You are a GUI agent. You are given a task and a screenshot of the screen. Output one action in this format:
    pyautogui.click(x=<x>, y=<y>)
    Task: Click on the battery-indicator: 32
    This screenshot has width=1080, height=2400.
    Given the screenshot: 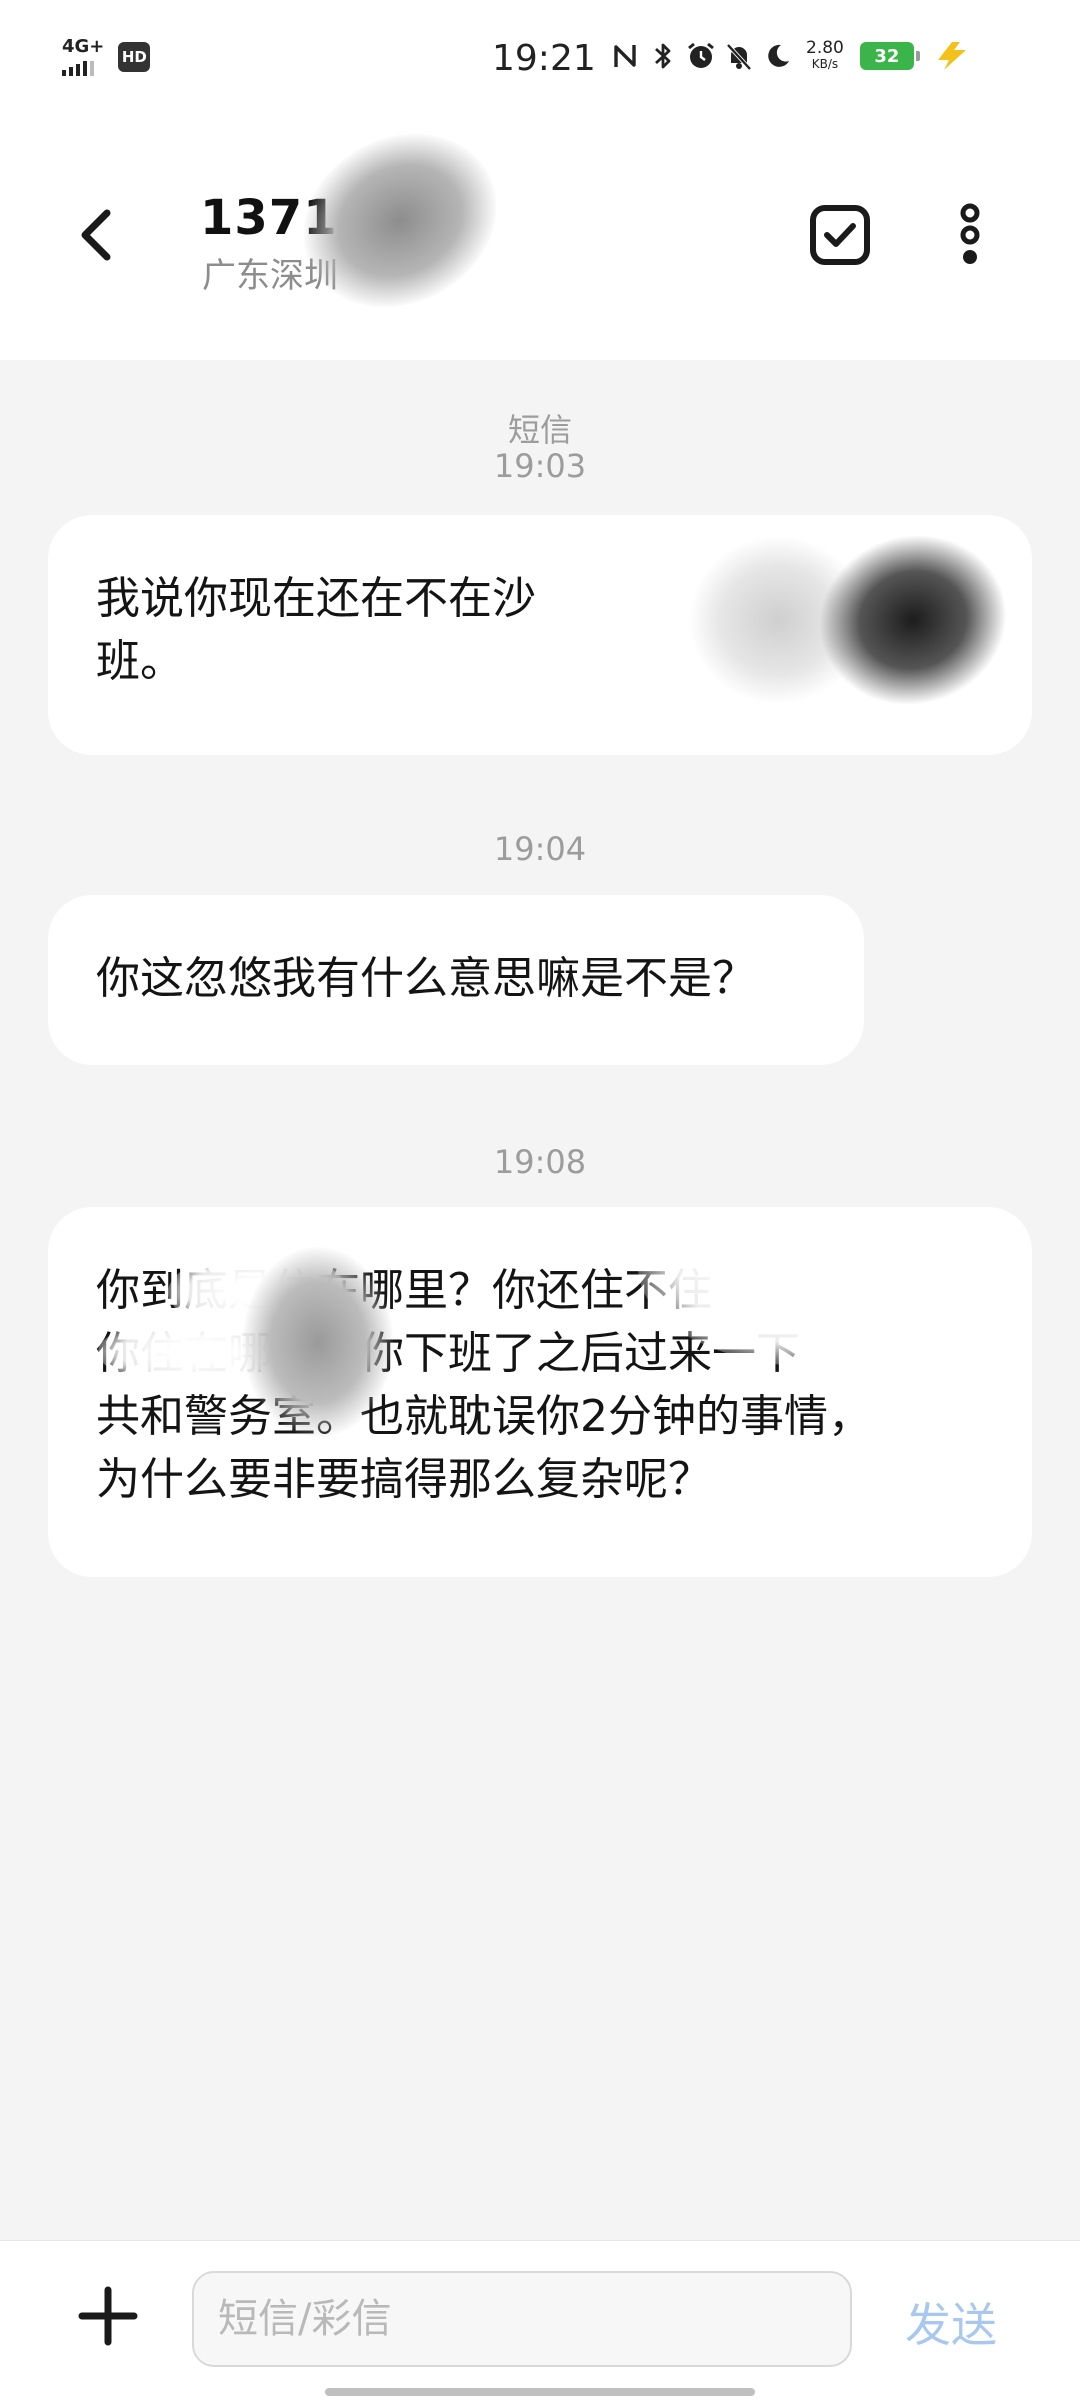 What is the action you would take?
    pyautogui.click(x=889, y=56)
    